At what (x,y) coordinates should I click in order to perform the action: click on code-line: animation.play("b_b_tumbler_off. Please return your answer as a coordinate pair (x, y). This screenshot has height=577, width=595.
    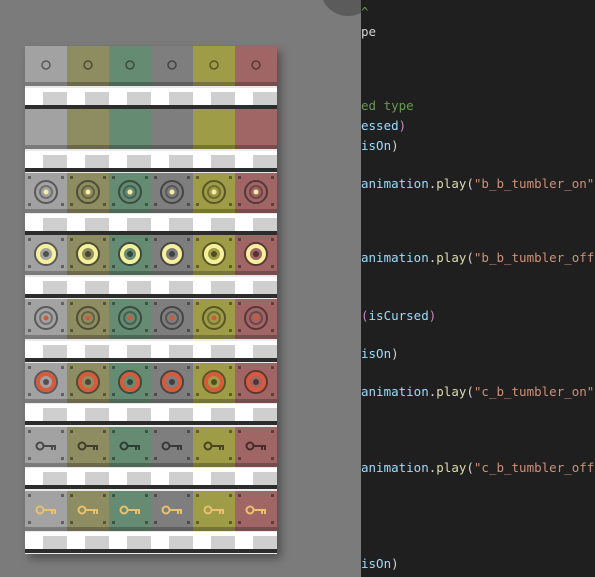
    Looking at the image, I should click on (477, 257).